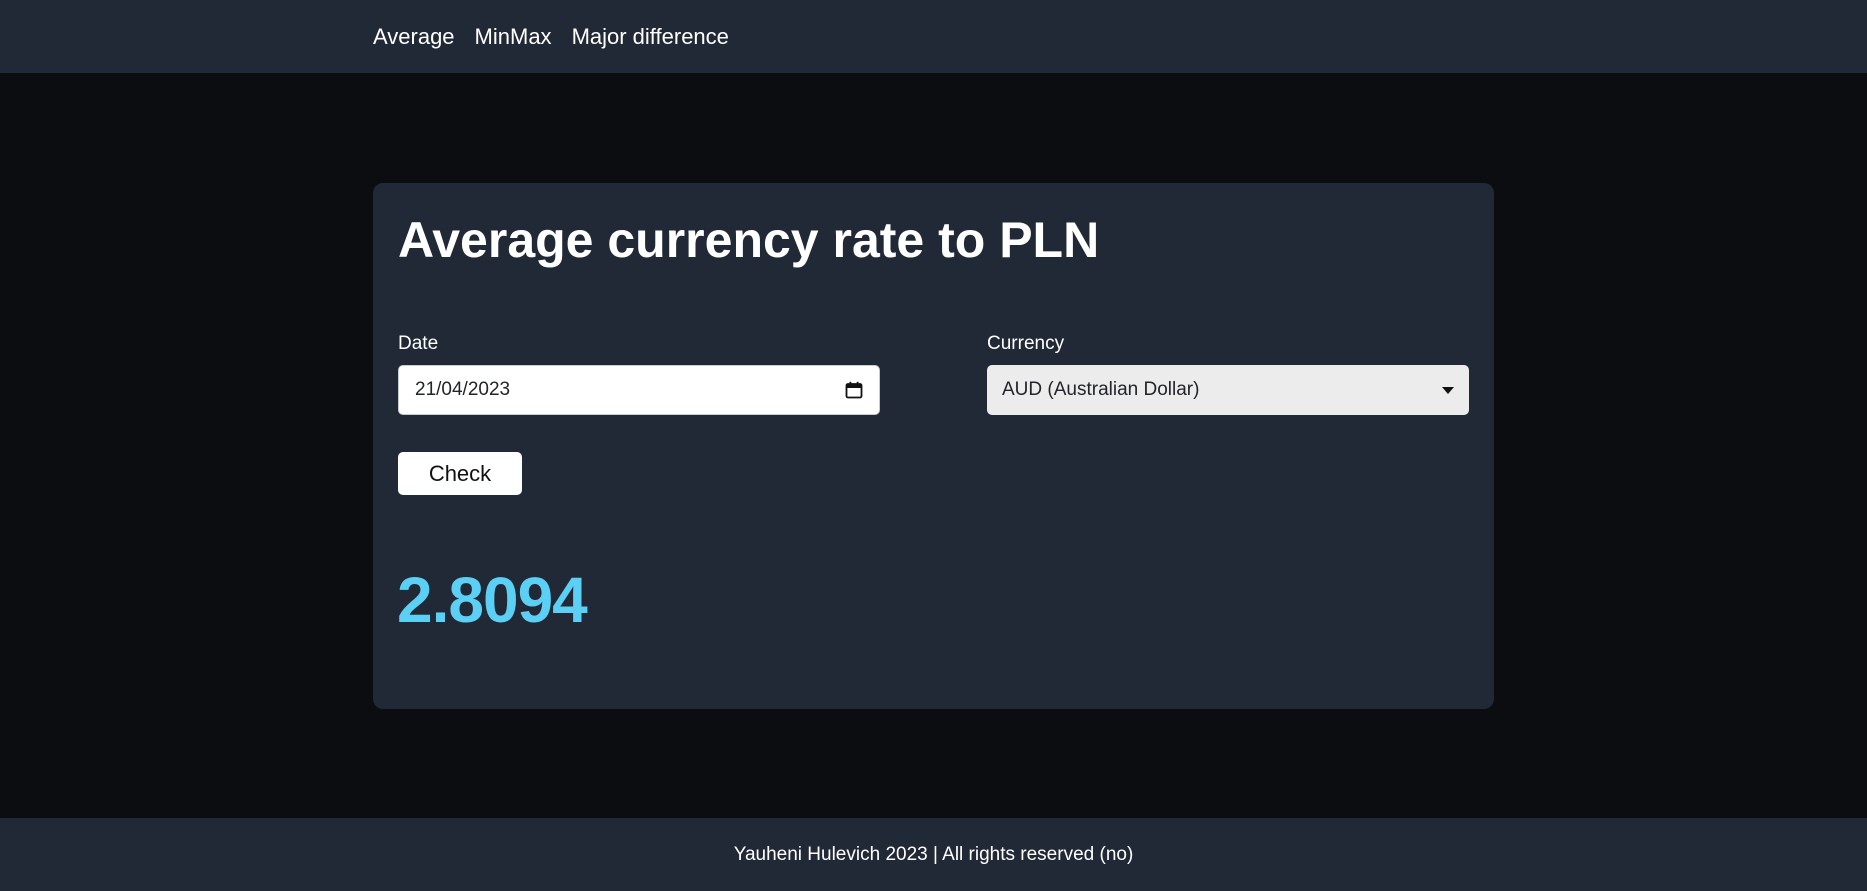 The image size is (1867, 891). What do you see at coordinates (650, 36) in the screenshot?
I see `nav-link-major-difference: Major difference` at bounding box center [650, 36].